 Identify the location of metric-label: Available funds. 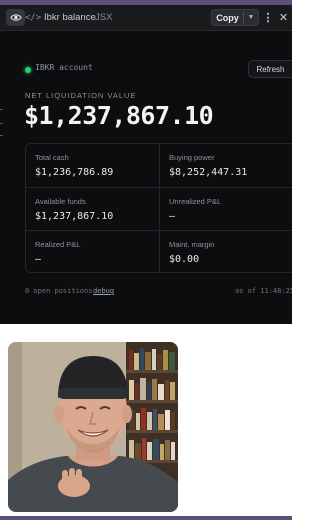
(60, 201).